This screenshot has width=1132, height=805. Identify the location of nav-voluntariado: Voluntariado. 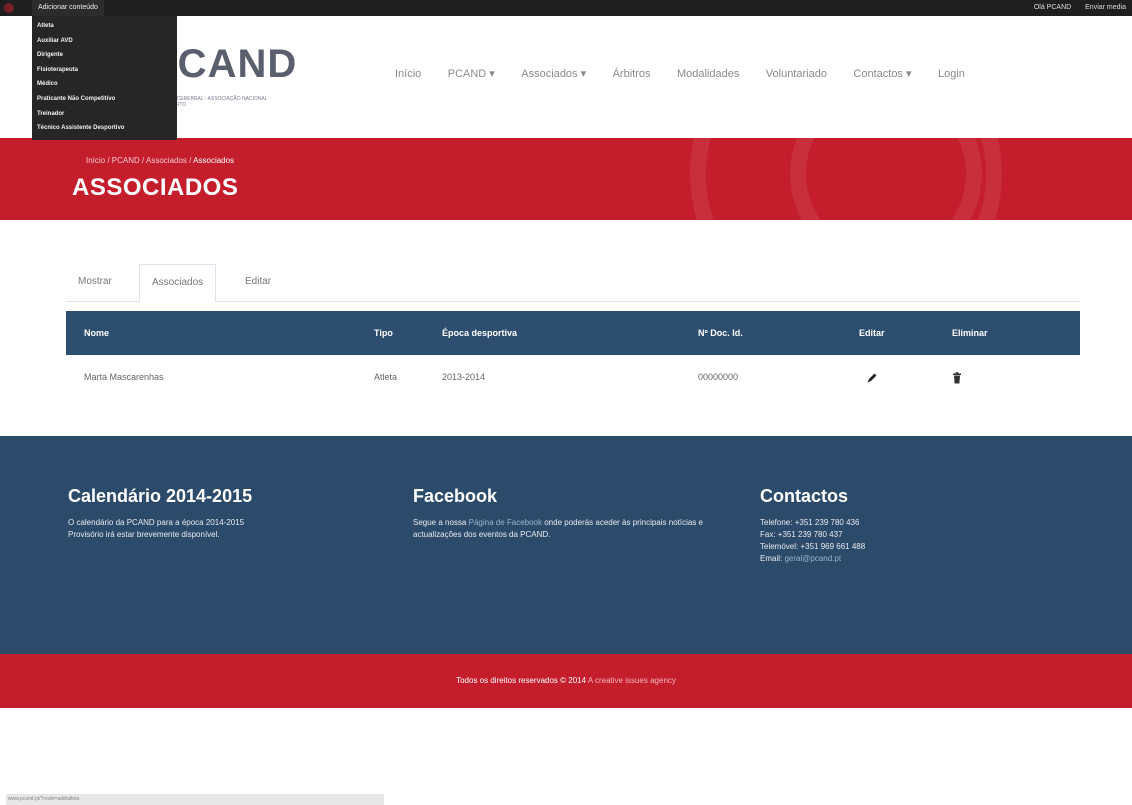
(796, 74).